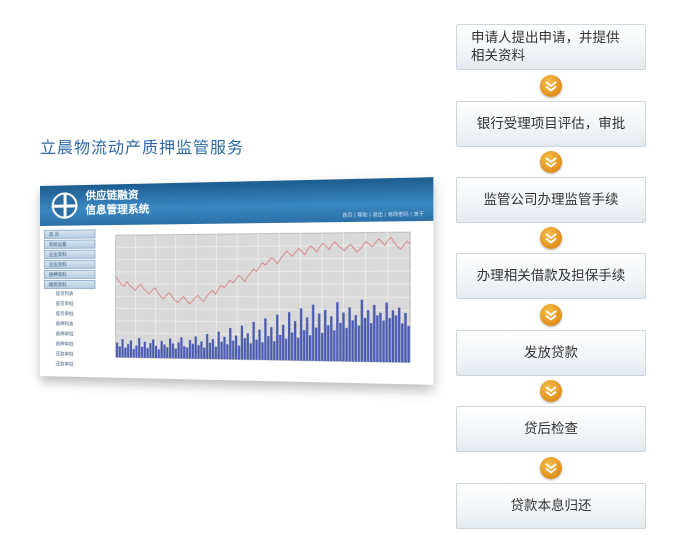 The height and width of the screenshot is (554, 700). Describe the element at coordinates (70, 294) in the screenshot. I see `menu-item: 提货列表` at that location.